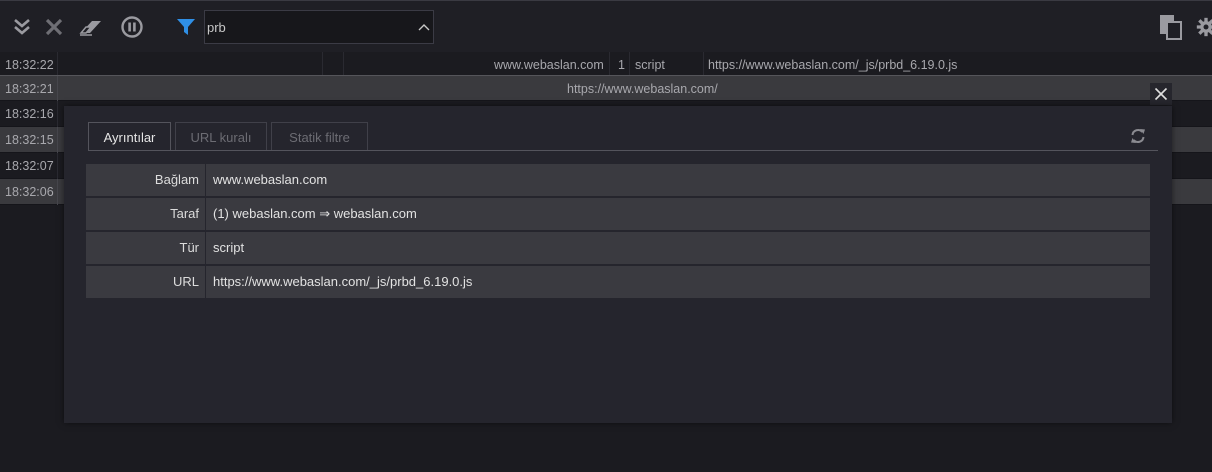 The image size is (1212, 472). Describe the element at coordinates (29, 140) in the screenshot. I see `log-time: 18:32:15` at that location.